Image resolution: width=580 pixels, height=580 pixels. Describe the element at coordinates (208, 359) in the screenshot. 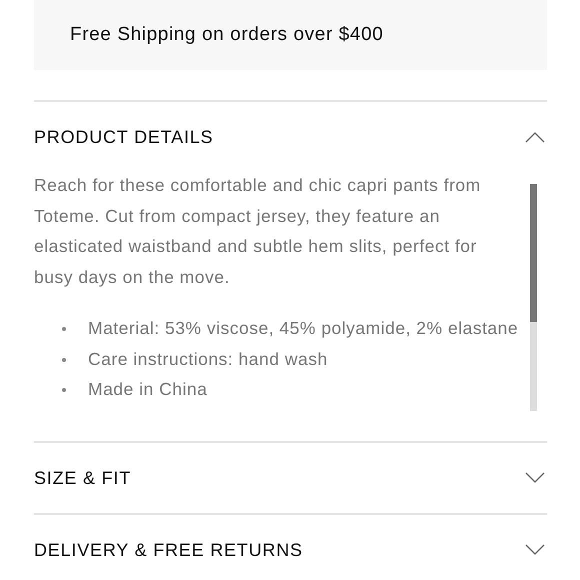

I see `bullet-text: Care instructions: hand wash` at that location.